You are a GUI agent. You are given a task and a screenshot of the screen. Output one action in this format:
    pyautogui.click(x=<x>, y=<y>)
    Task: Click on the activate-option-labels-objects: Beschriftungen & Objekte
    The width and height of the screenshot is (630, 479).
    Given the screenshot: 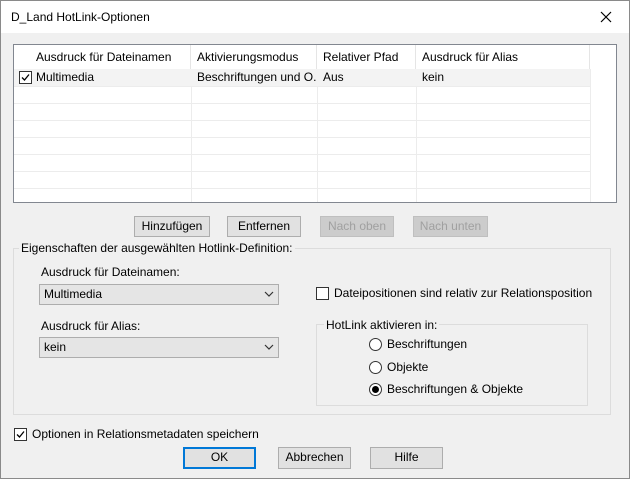 What is the action you would take?
    pyautogui.click(x=446, y=389)
    